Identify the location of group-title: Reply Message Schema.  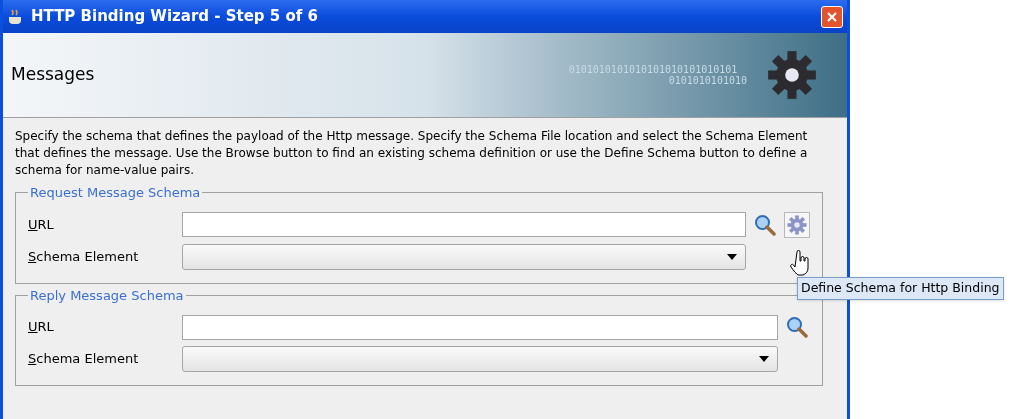
(107, 295).